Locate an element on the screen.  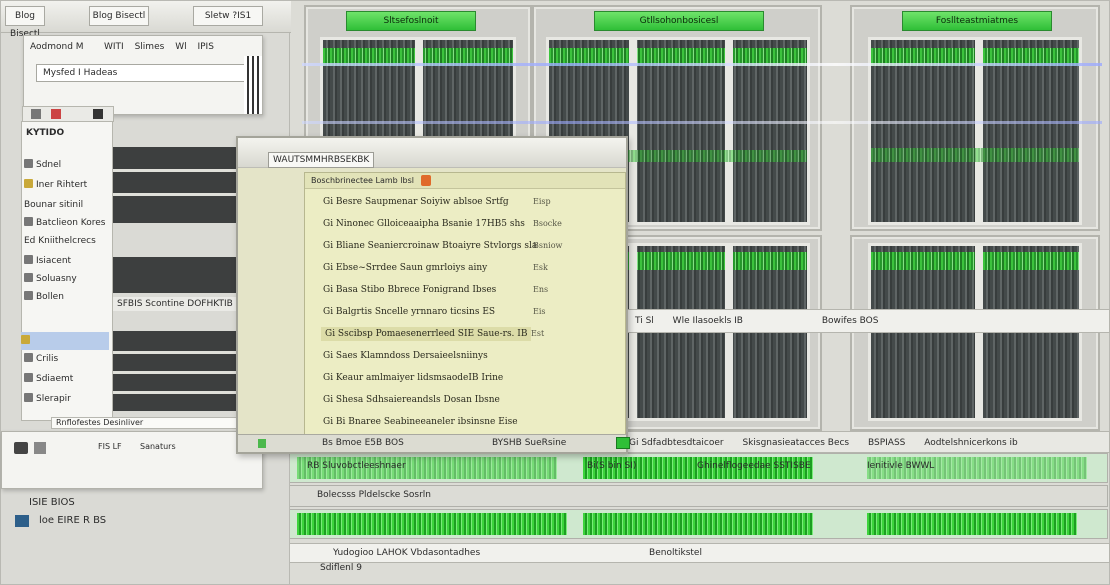
path-field: Mysfed I Hadeas is located at coordinates (146, 73).